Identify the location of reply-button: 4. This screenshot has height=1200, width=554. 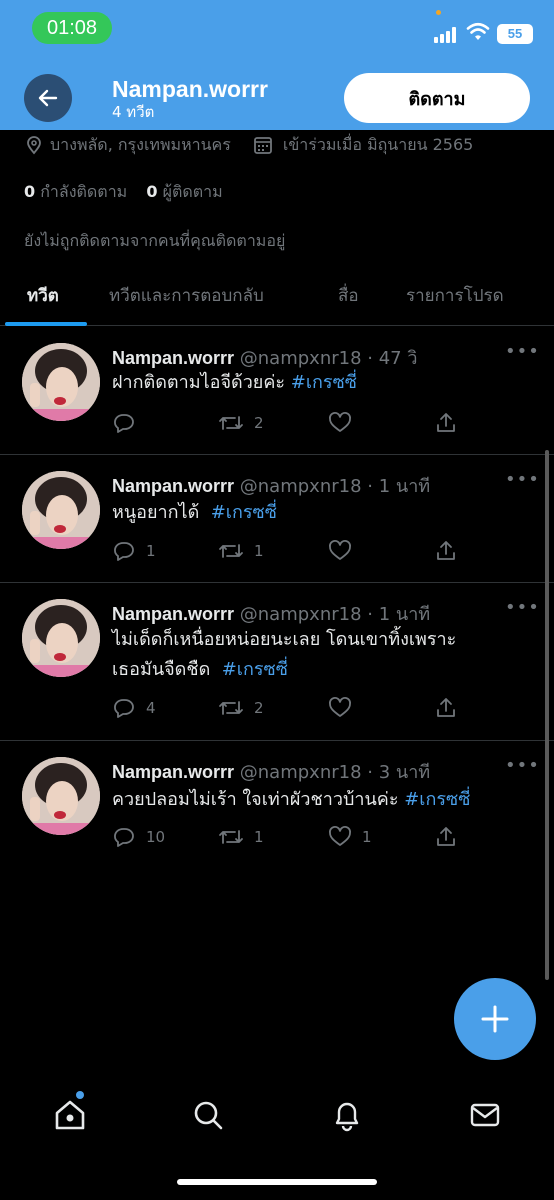
(134, 708).